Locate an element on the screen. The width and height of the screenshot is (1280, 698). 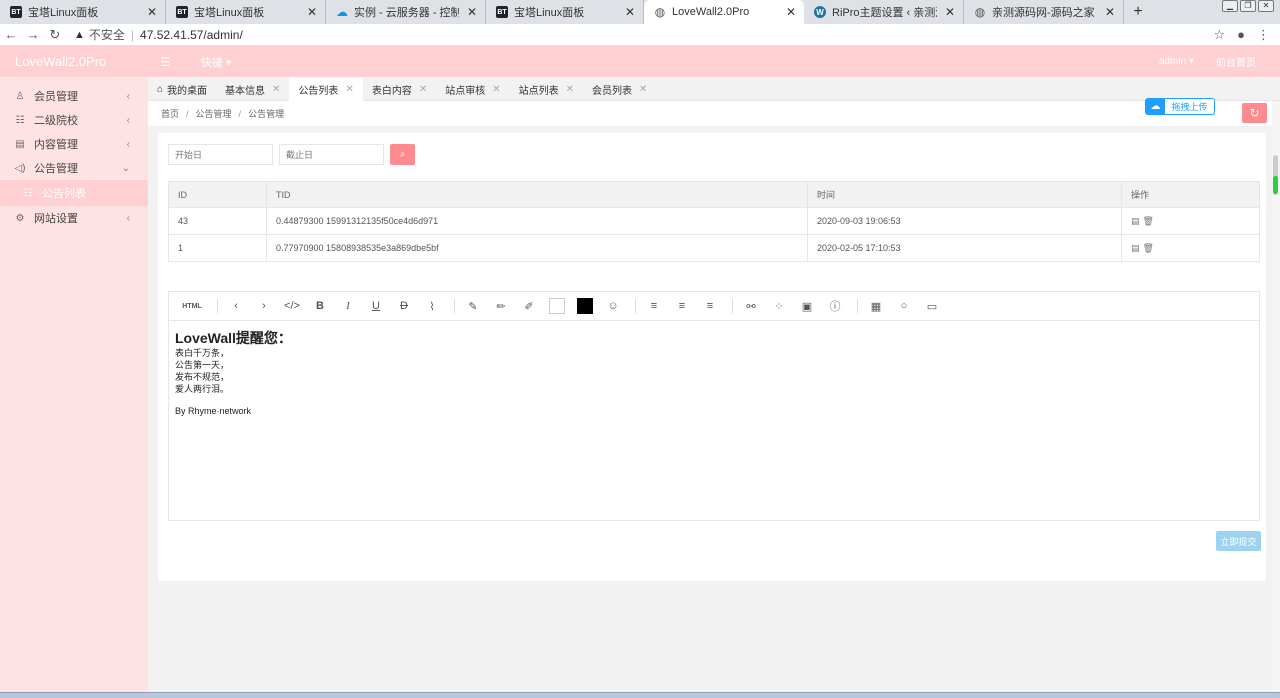
cell-tid: 0.77970900 15808938535e3a869dbe5bf is located at coordinates (537, 248).